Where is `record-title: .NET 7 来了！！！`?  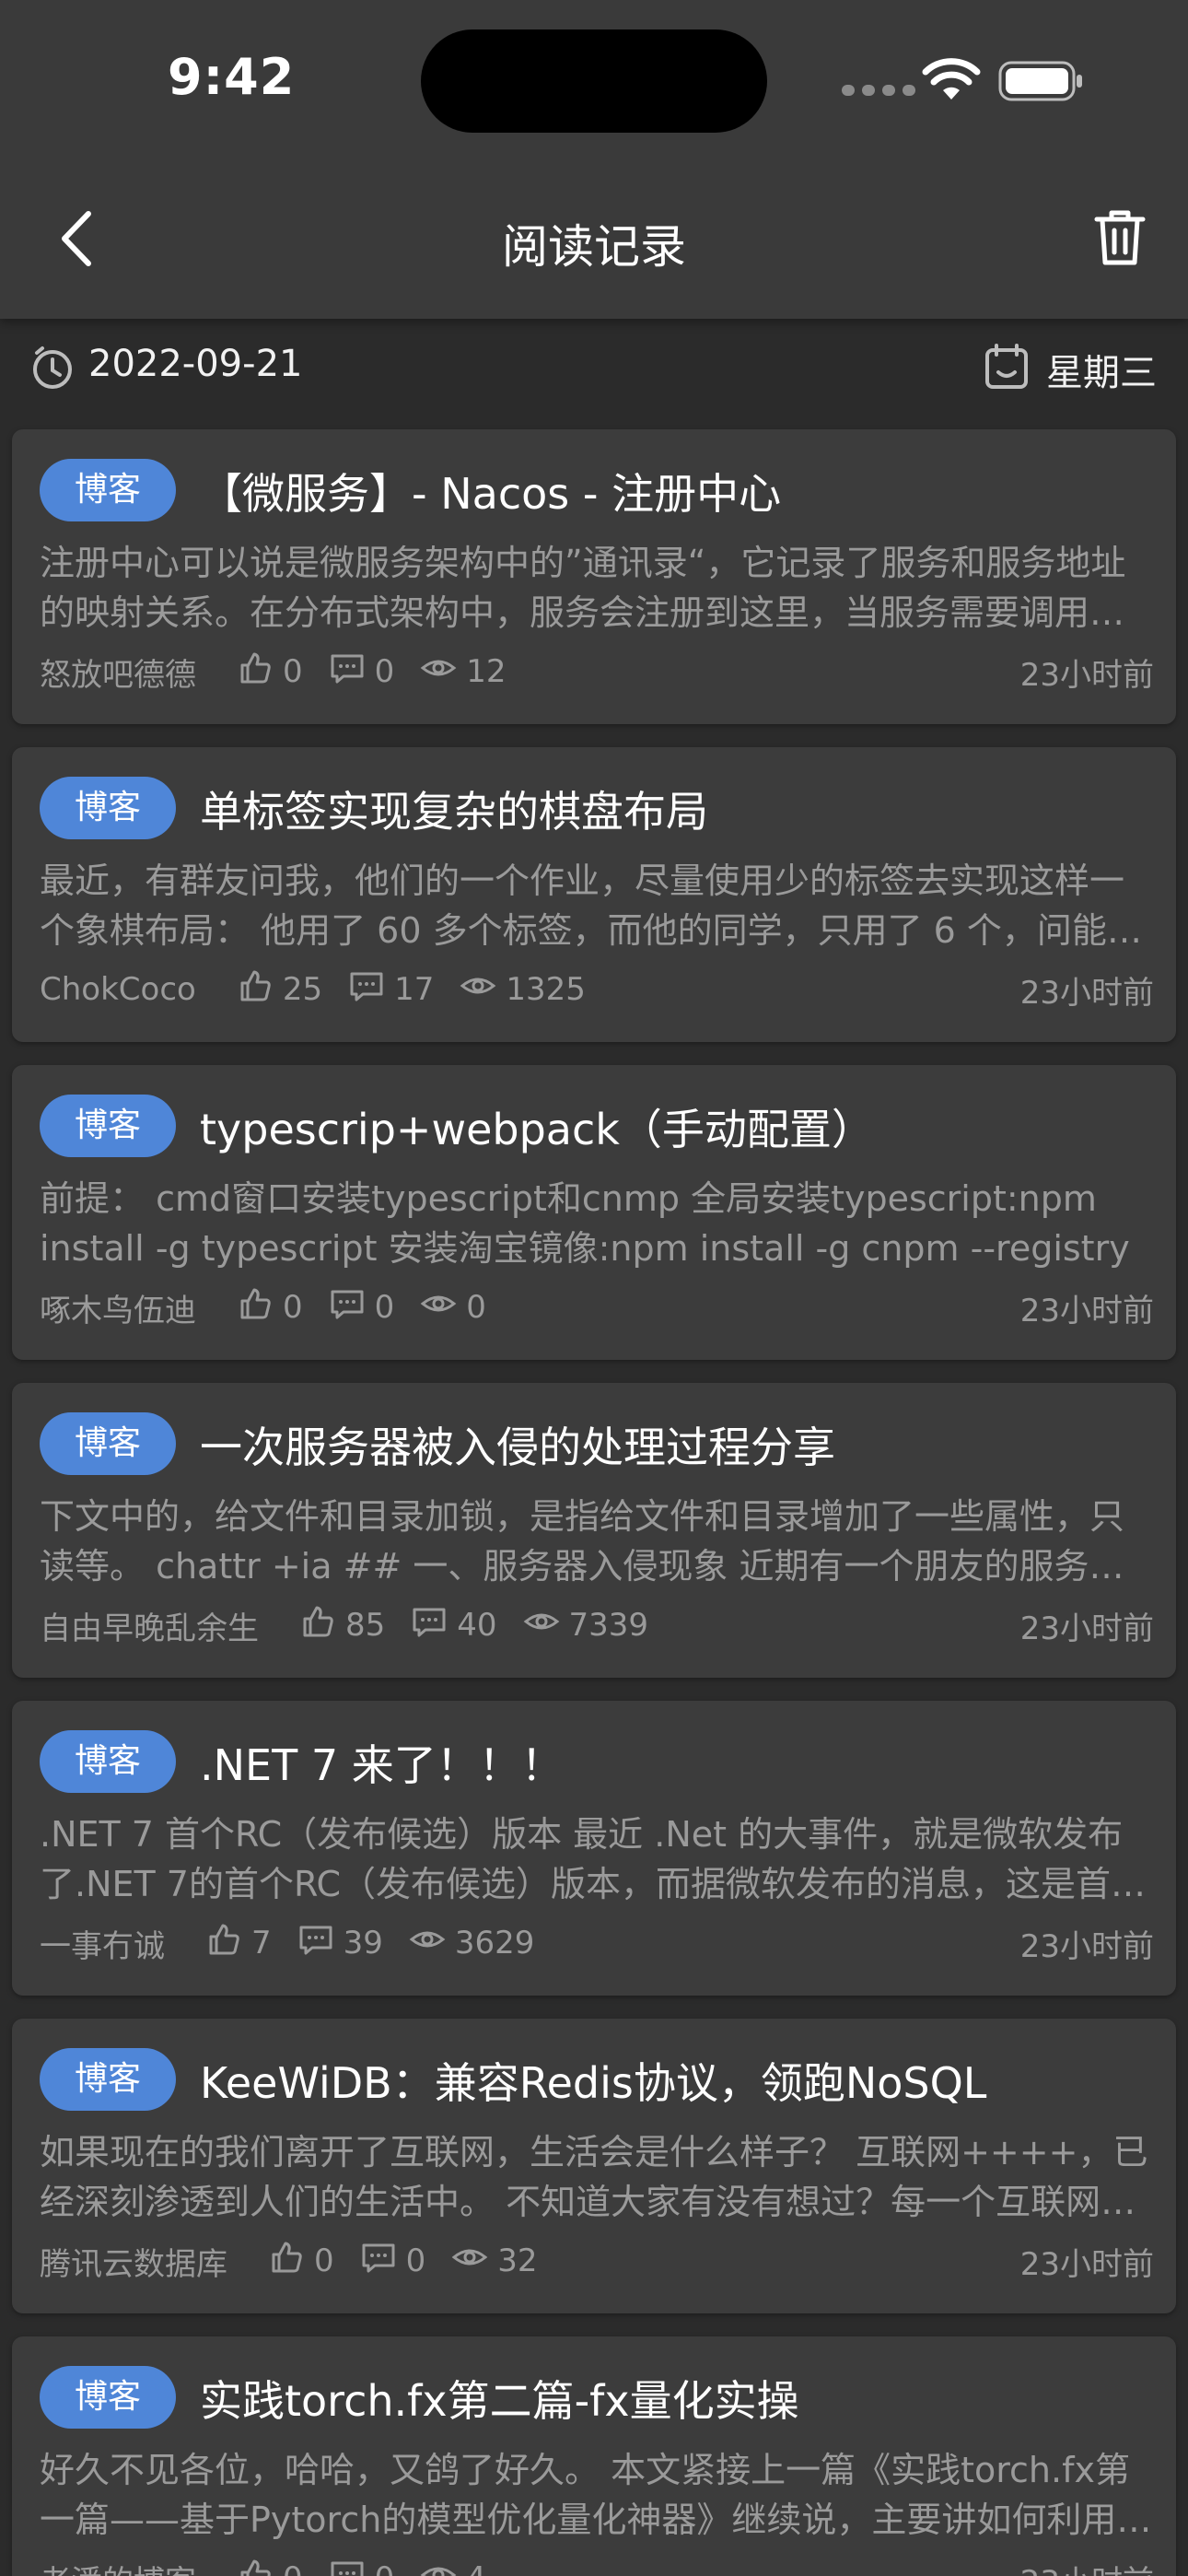 record-title: .NET 7 来了！！！ is located at coordinates (382, 1765).